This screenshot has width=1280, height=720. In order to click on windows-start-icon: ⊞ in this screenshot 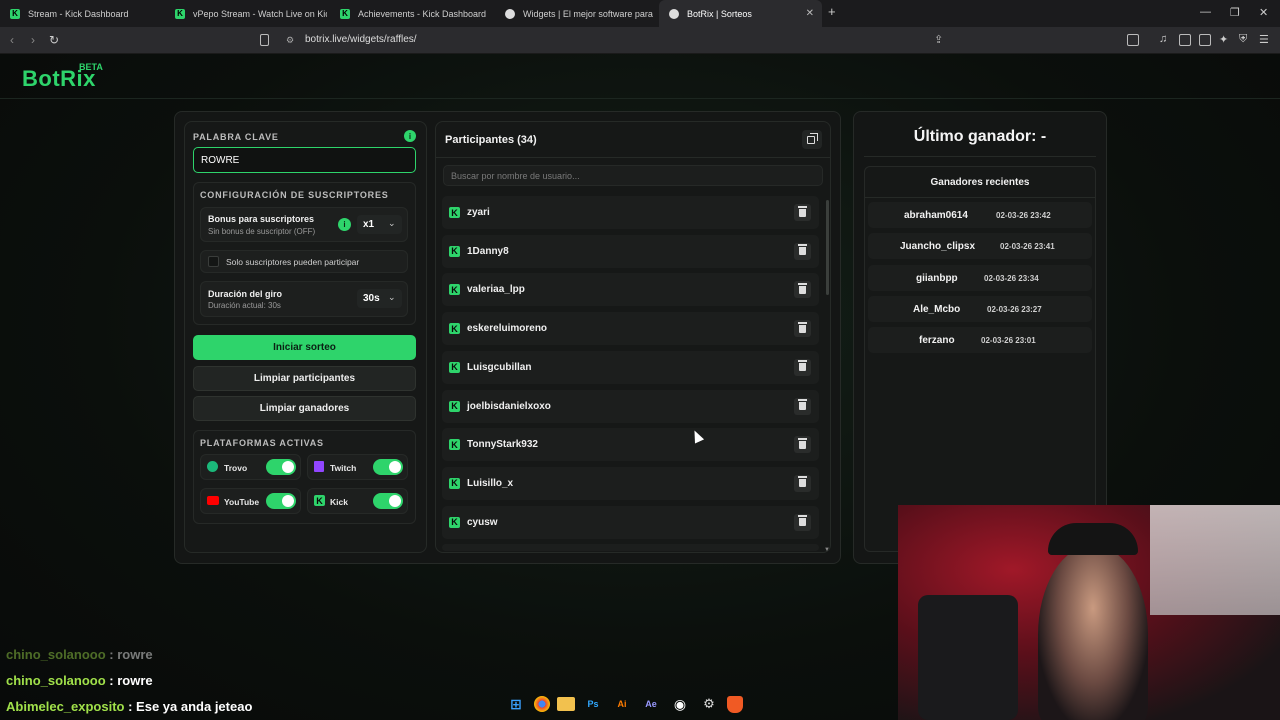, I will do `click(516, 704)`.